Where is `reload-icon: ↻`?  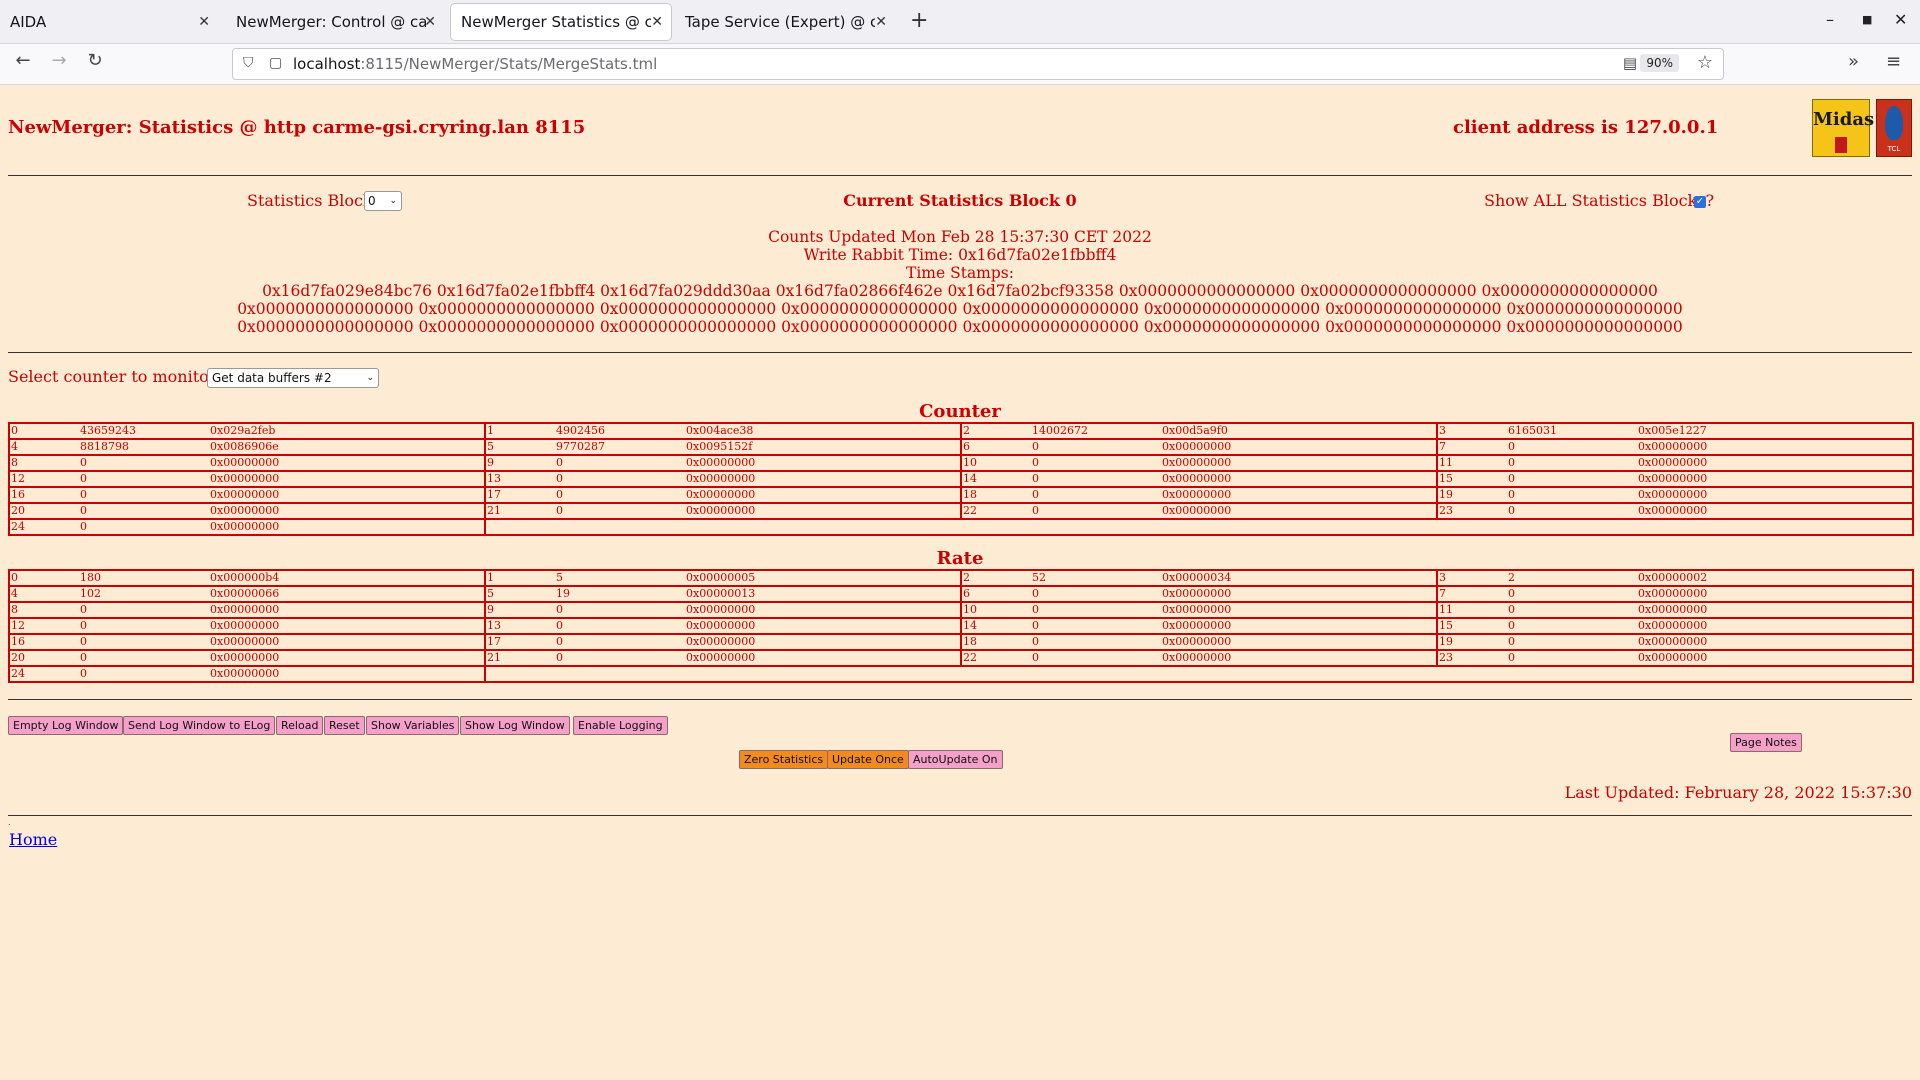 reload-icon: ↻ is located at coordinates (95, 60).